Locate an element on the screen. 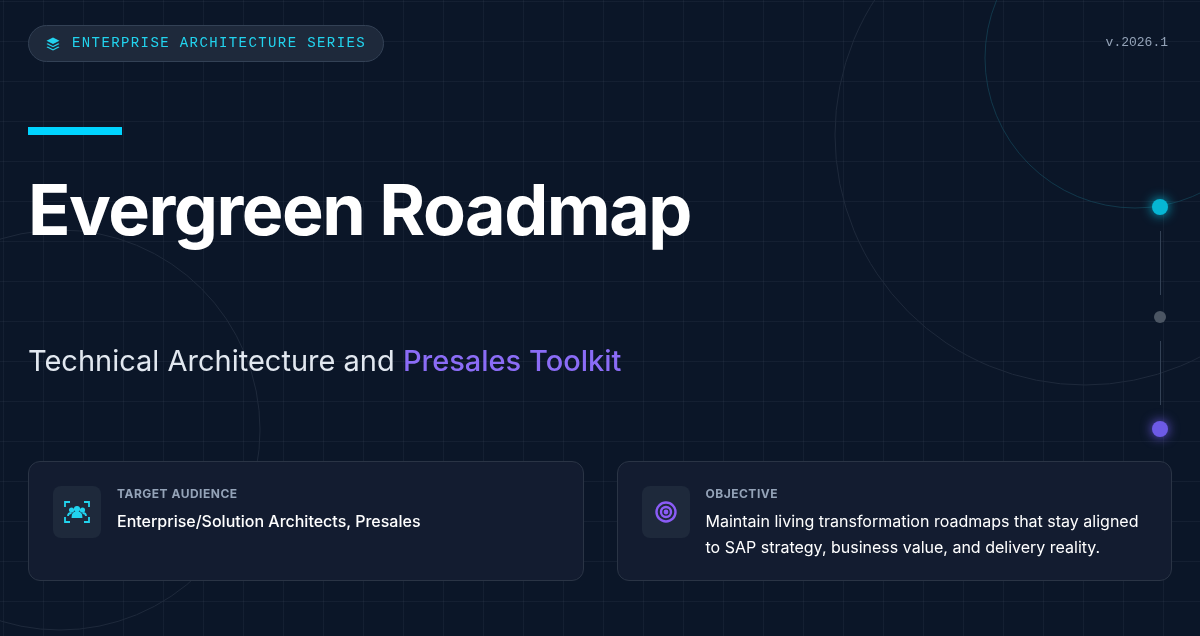 Image resolution: width=1200 pixels, height=636 pixels. page-title: Evergreen Roadmap is located at coordinates (360, 210).